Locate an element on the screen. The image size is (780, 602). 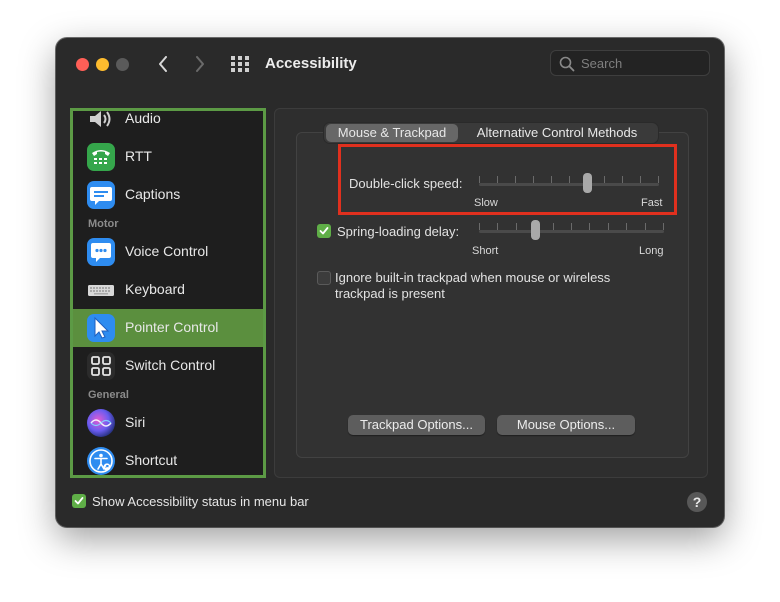
sidebar-item-label: Switch Control is located at coordinates (170, 365).